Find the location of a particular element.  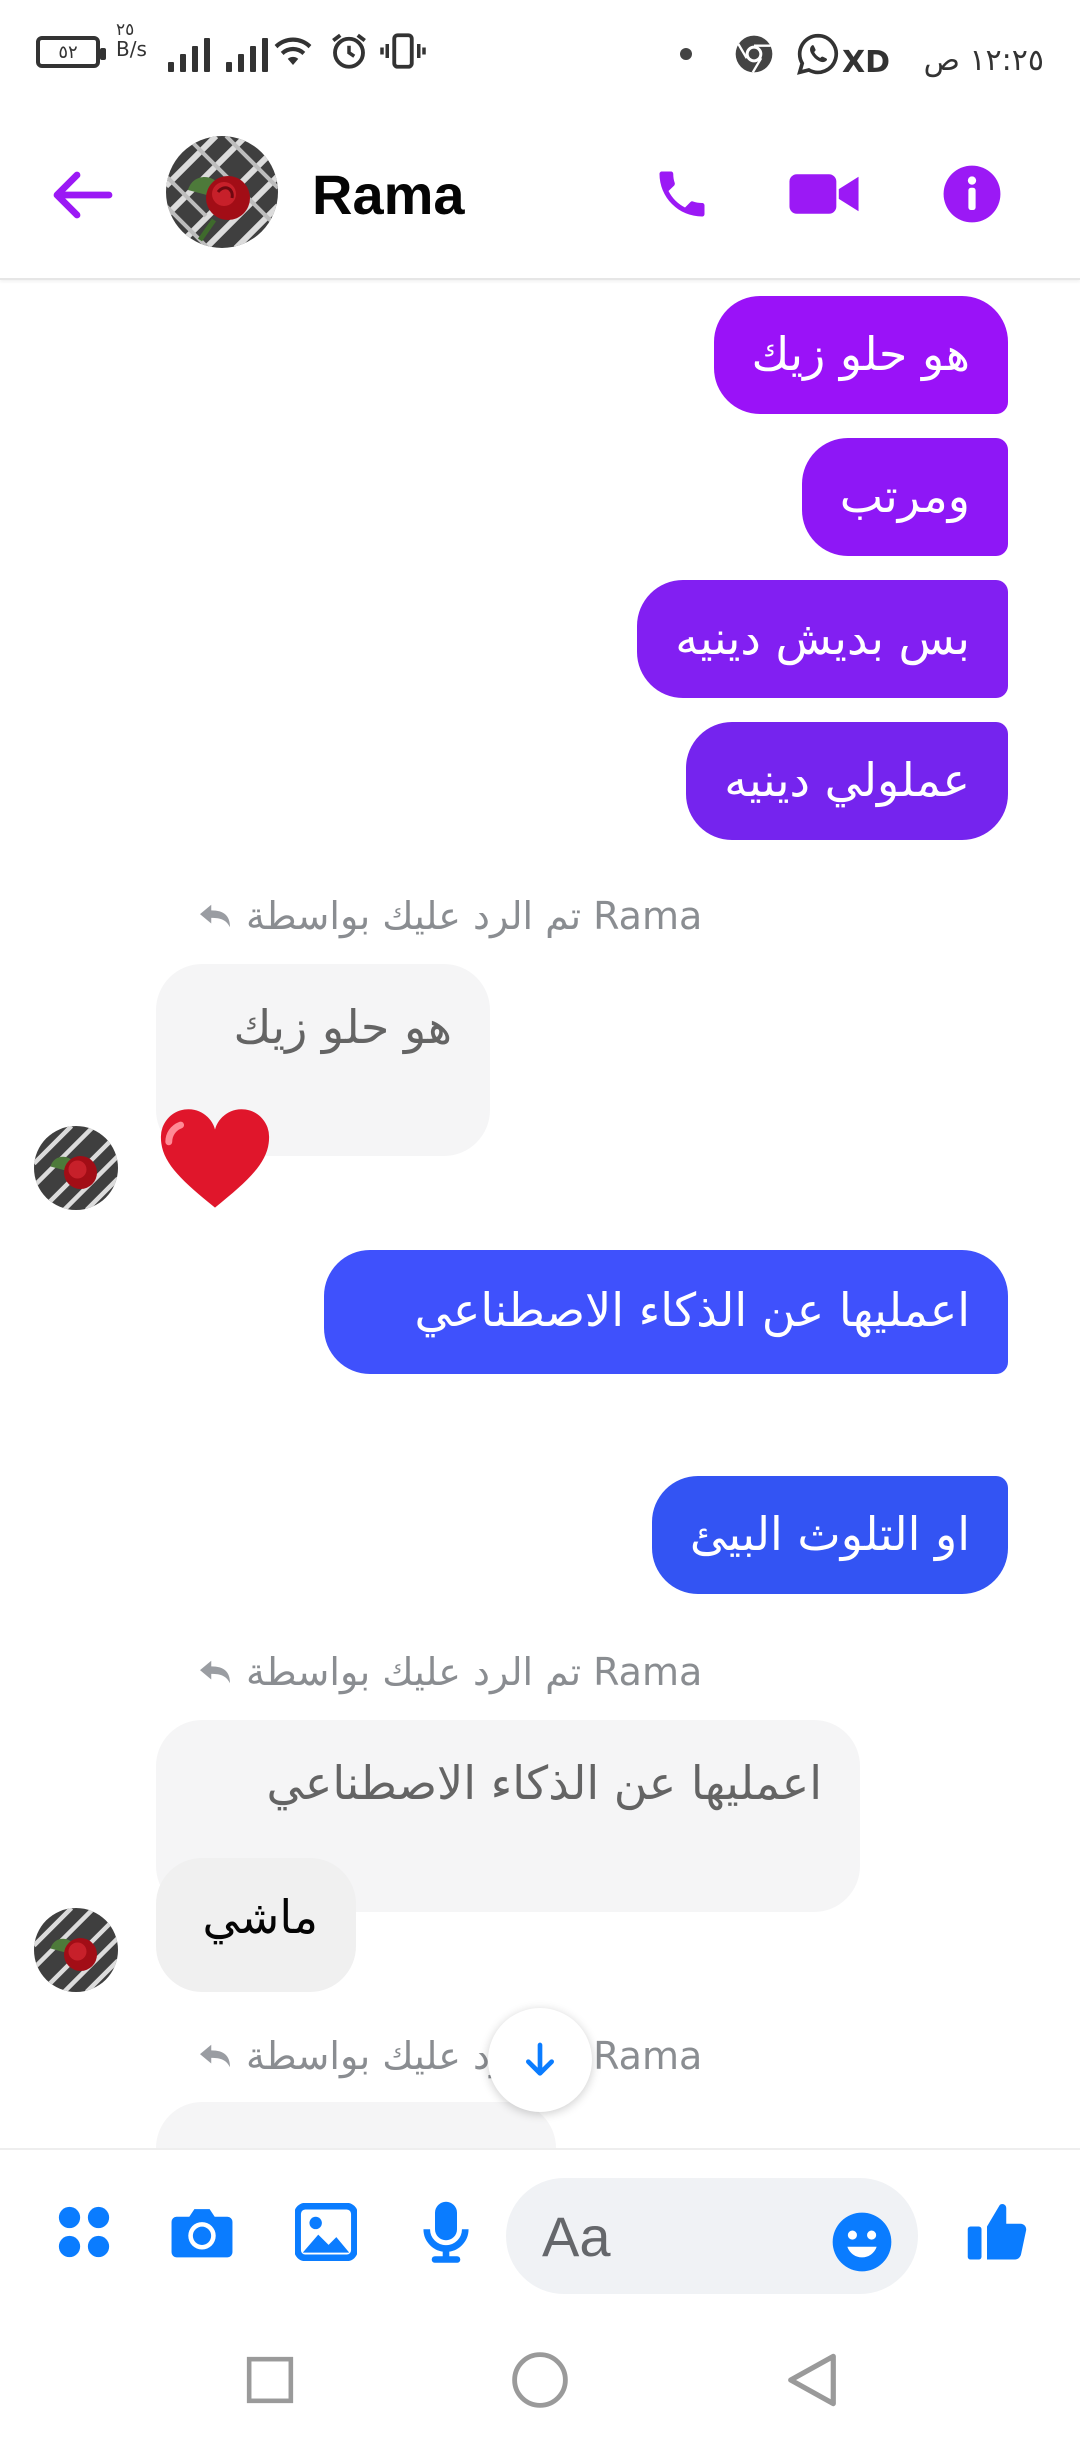

outgoing-message: بس بديش دينيه is located at coordinates (822, 639).